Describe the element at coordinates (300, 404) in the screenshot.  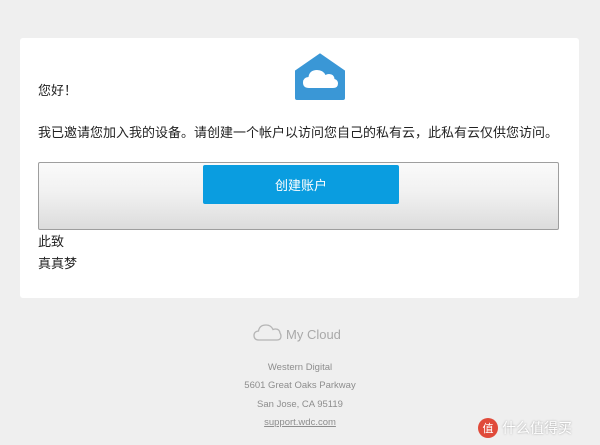
I see `footer-address-line2: San Jose, CA 95119` at that location.